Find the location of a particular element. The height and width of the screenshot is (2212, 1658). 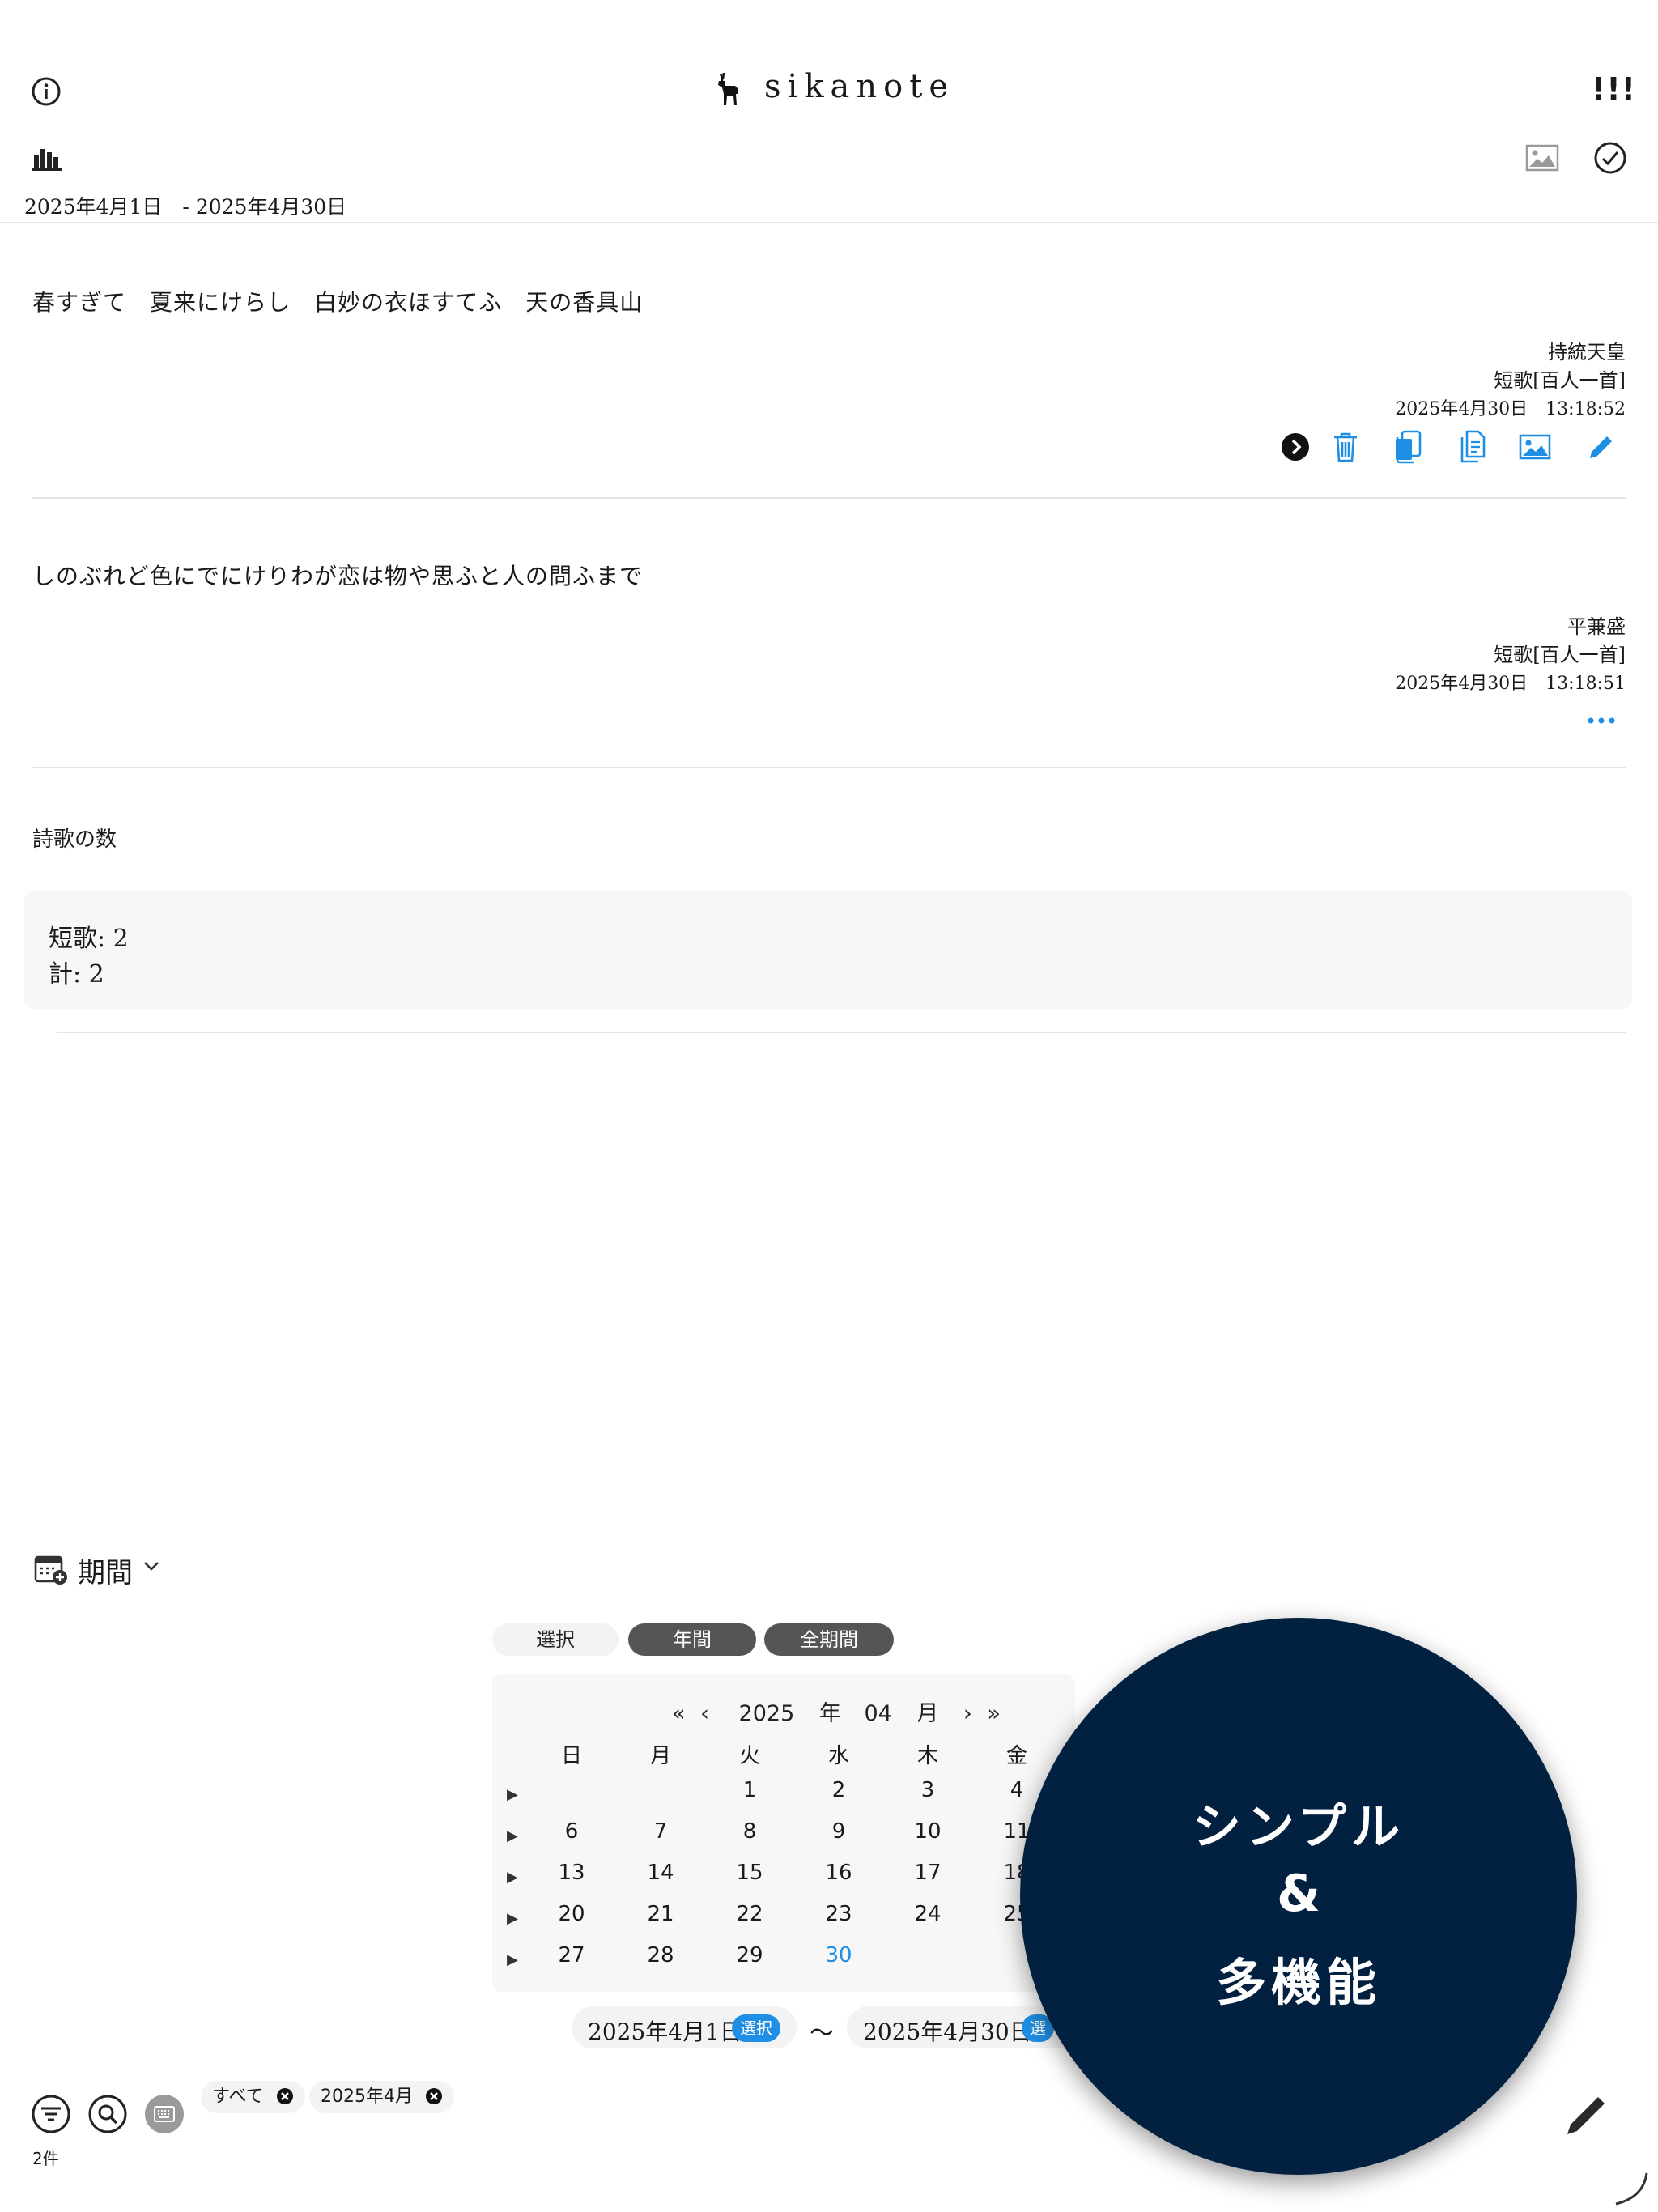

start-date-chip: 2025年4月1日 選択 is located at coordinates (684, 2027).